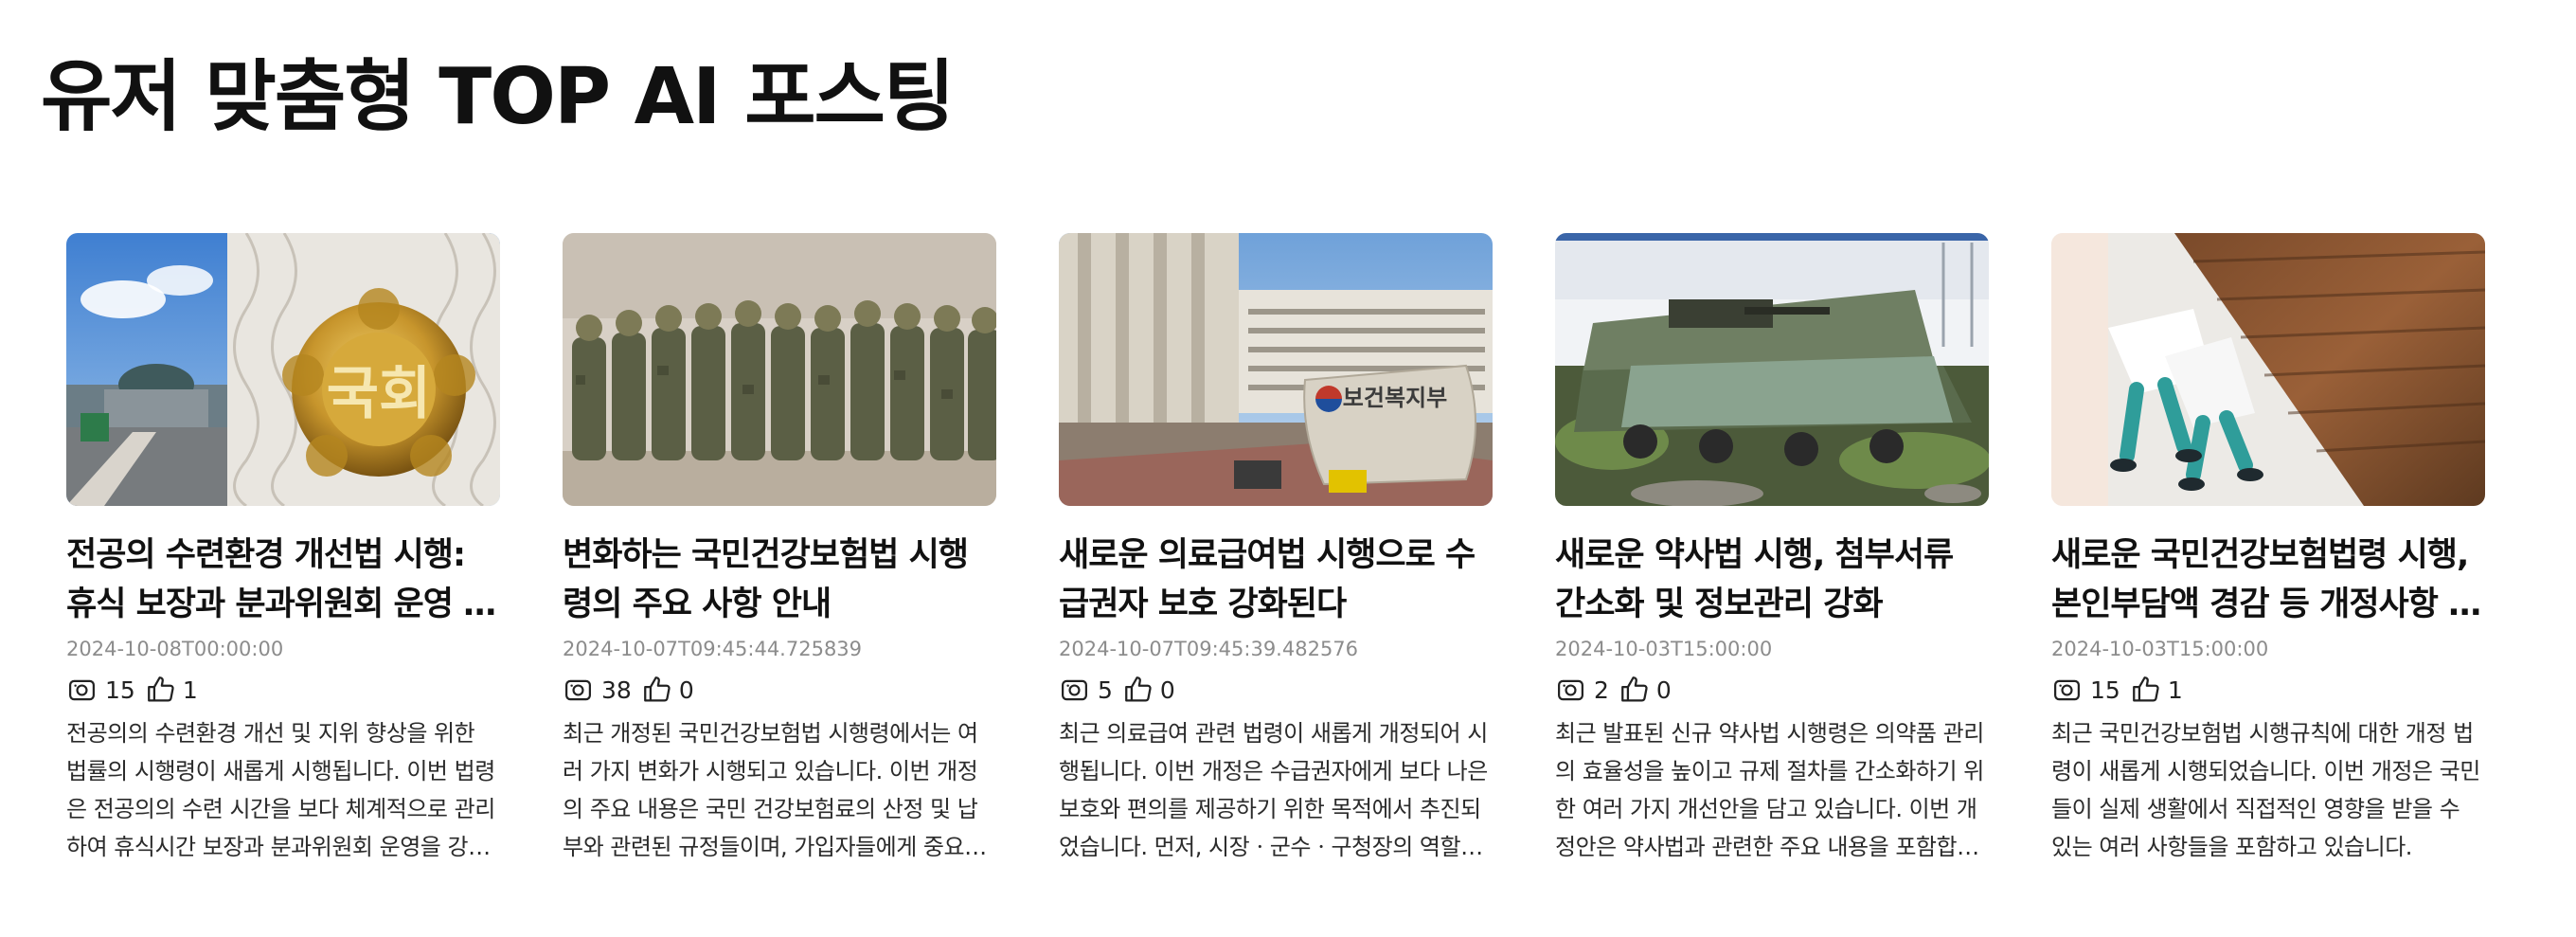 The image size is (2576, 937). What do you see at coordinates (713, 649) in the screenshot?
I see `post-date: 2024-10-07T09:45:44.725839` at bounding box center [713, 649].